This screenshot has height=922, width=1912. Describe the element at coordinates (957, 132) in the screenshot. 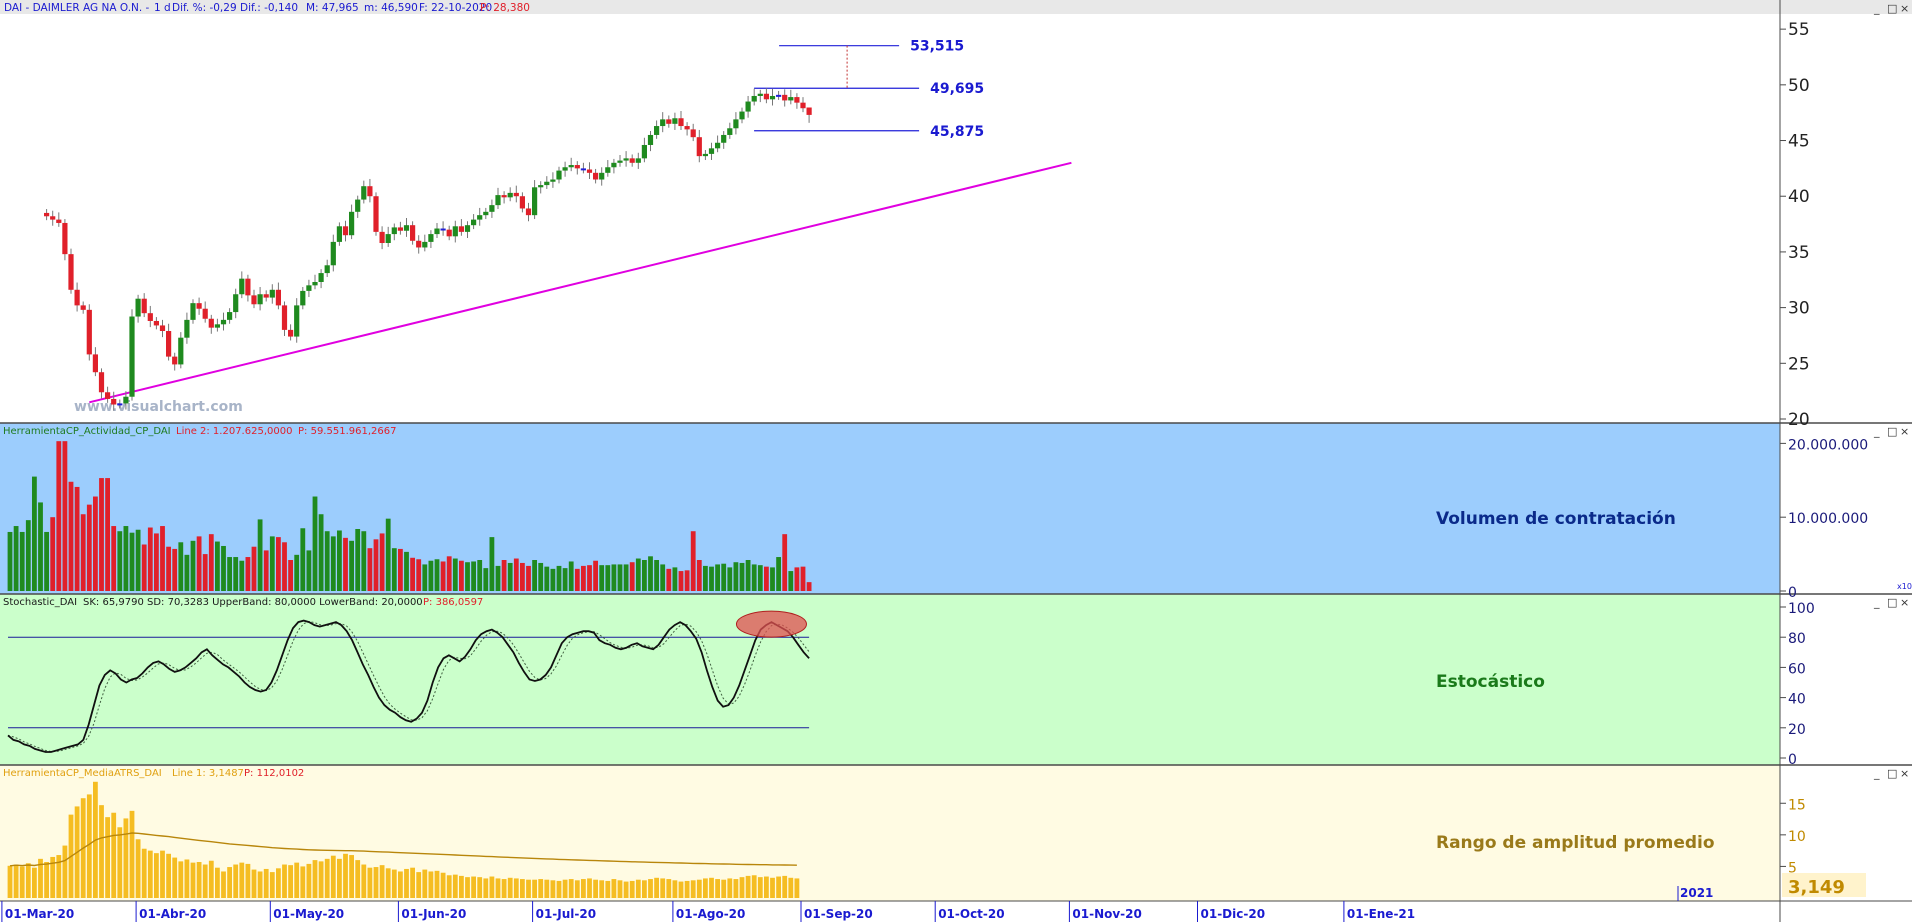

I see `price-level-label: 45,875` at that location.